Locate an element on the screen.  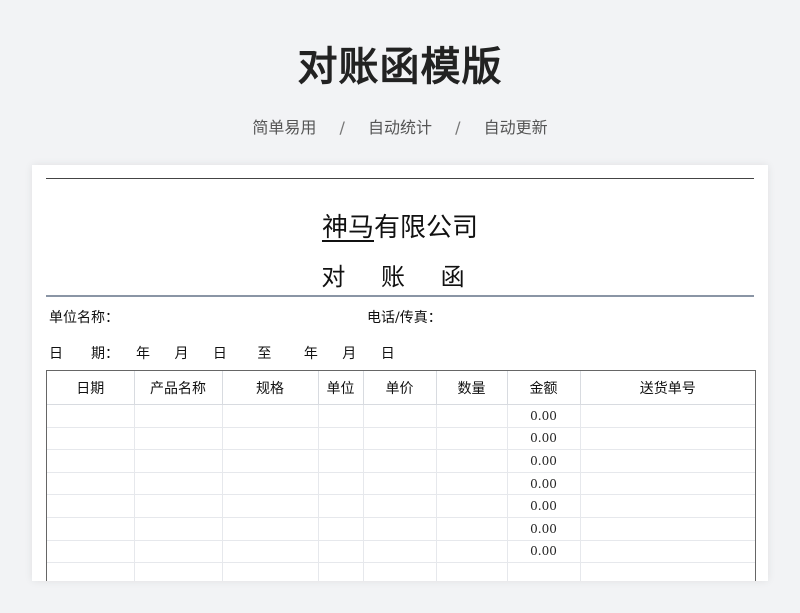
header-divider is located at coordinates (400, 296).